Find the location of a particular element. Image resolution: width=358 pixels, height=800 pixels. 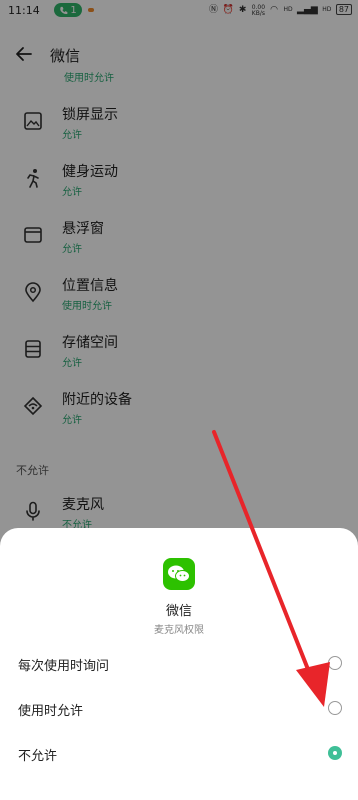

wechat-logo-icon is located at coordinates (179, 574).